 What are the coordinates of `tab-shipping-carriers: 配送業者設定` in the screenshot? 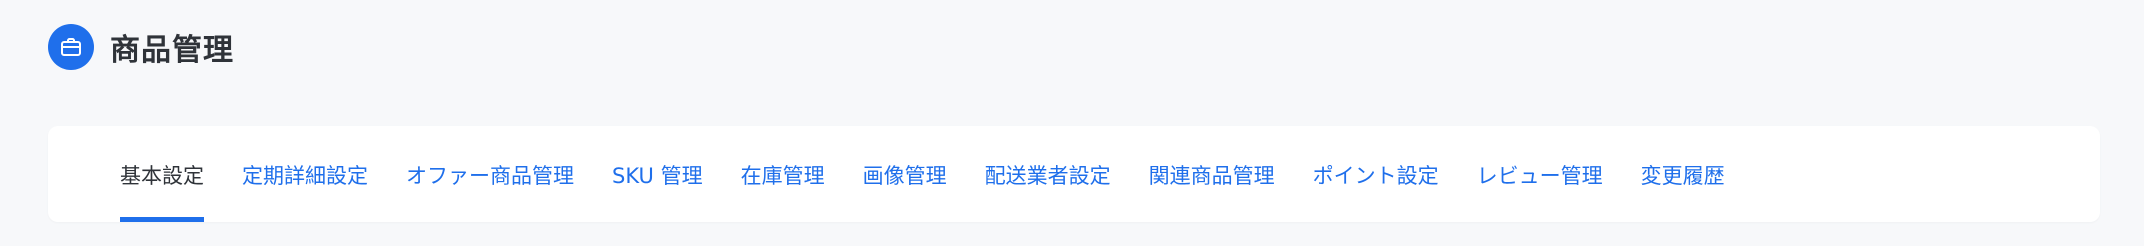 It's located at (1048, 174).